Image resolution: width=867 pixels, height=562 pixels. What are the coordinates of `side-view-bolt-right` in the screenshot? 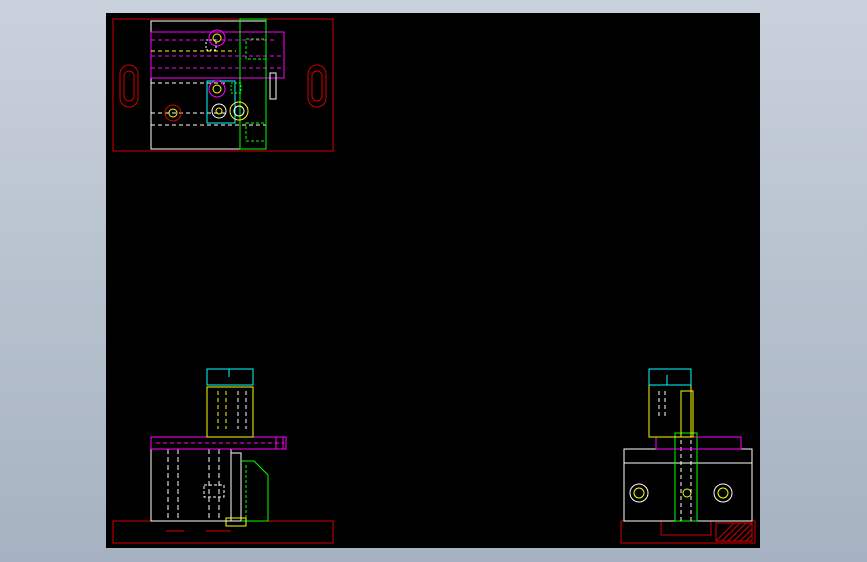 It's located at (723, 493).